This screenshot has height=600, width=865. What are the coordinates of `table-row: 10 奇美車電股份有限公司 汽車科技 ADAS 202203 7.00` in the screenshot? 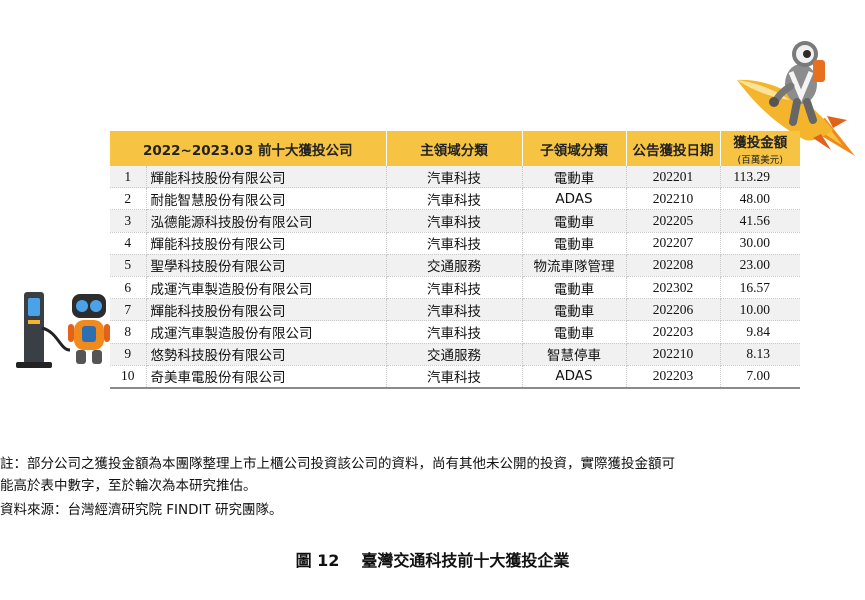 It's located at (455, 377).